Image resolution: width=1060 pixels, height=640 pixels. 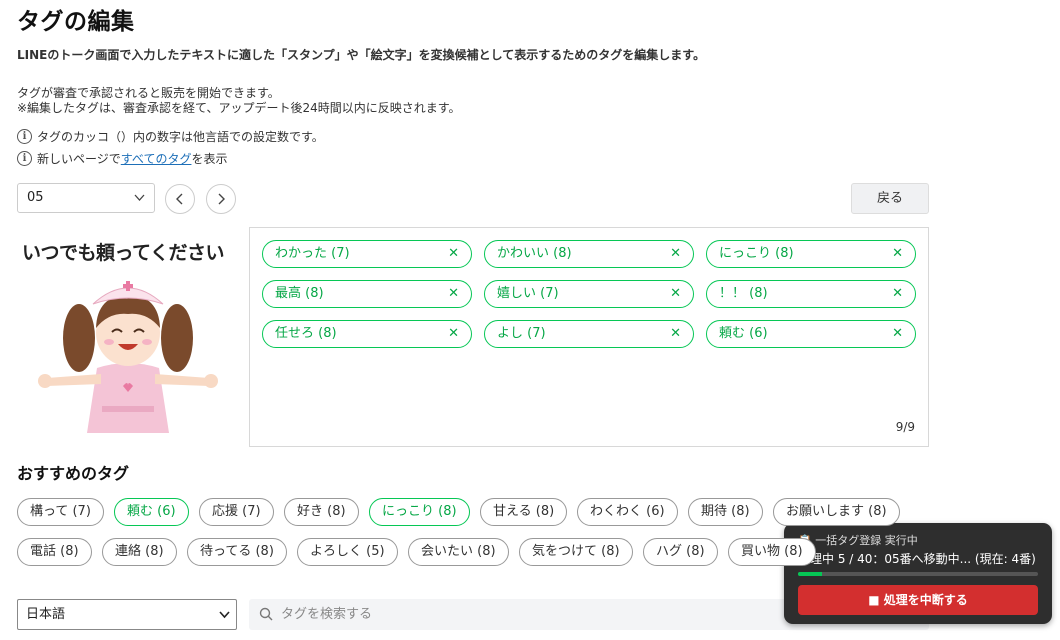 I want to click on recommended-tags-title: おすすめのタグ, so click(x=73, y=473).